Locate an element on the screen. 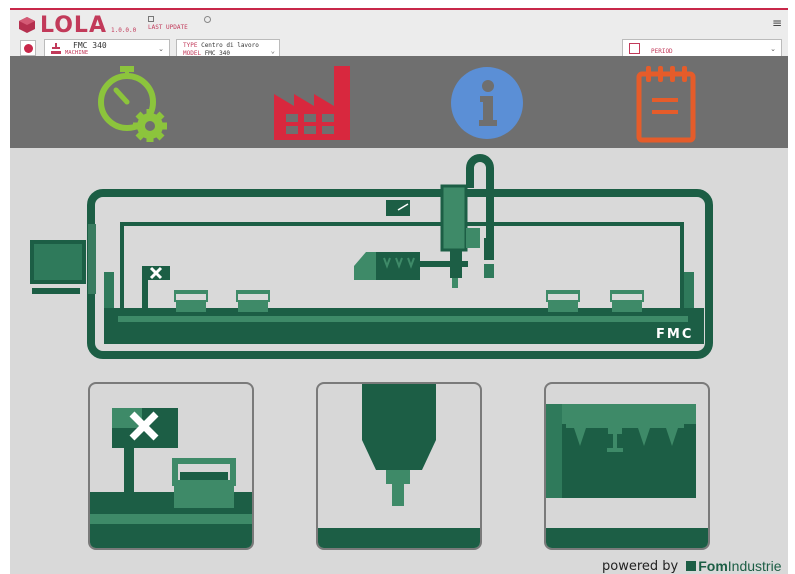  period-label: PERIOD is located at coordinates (662, 51).